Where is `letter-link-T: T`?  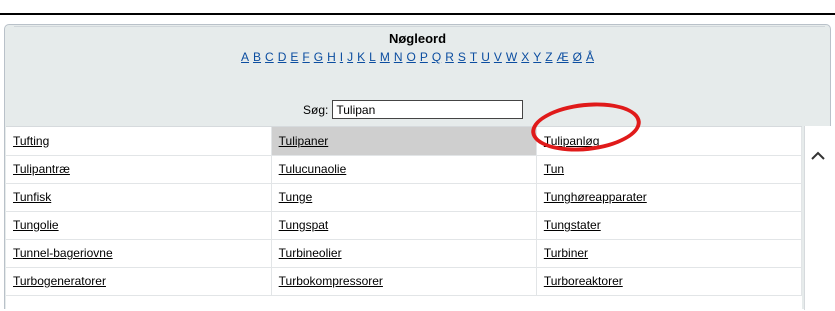
letter-link-T: T is located at coordinates (473, 57).